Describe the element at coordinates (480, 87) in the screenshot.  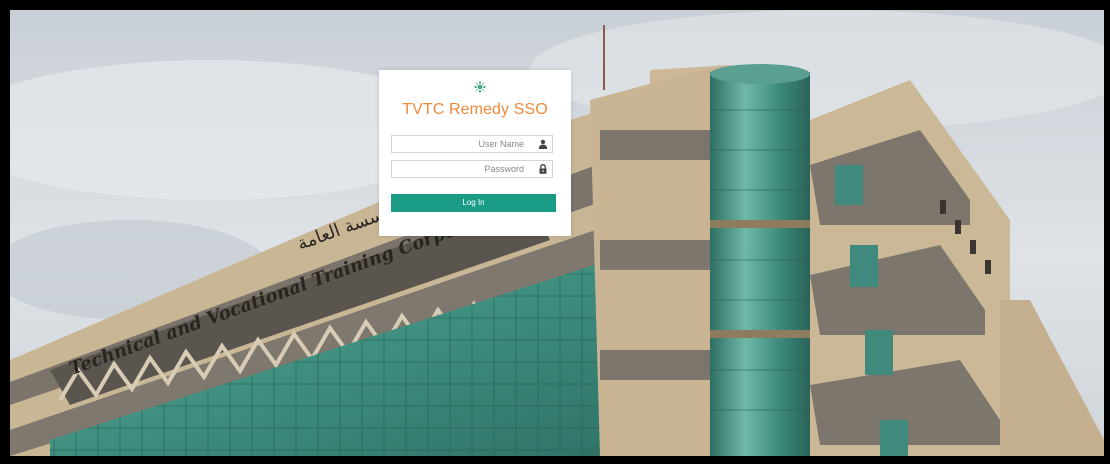
I see `tvtc-logo-icon` at that location.